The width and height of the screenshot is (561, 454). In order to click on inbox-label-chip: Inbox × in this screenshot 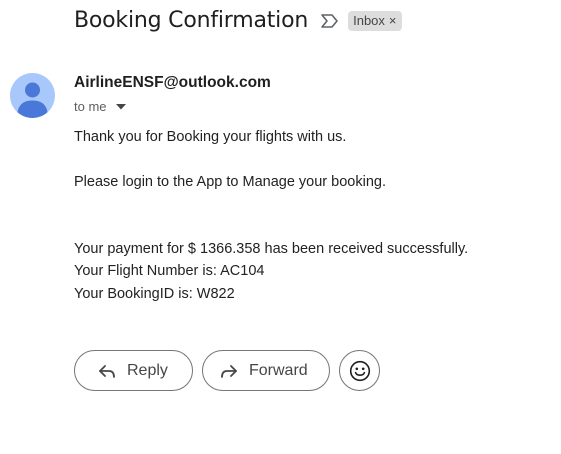, I will do `click(375, 20)`.